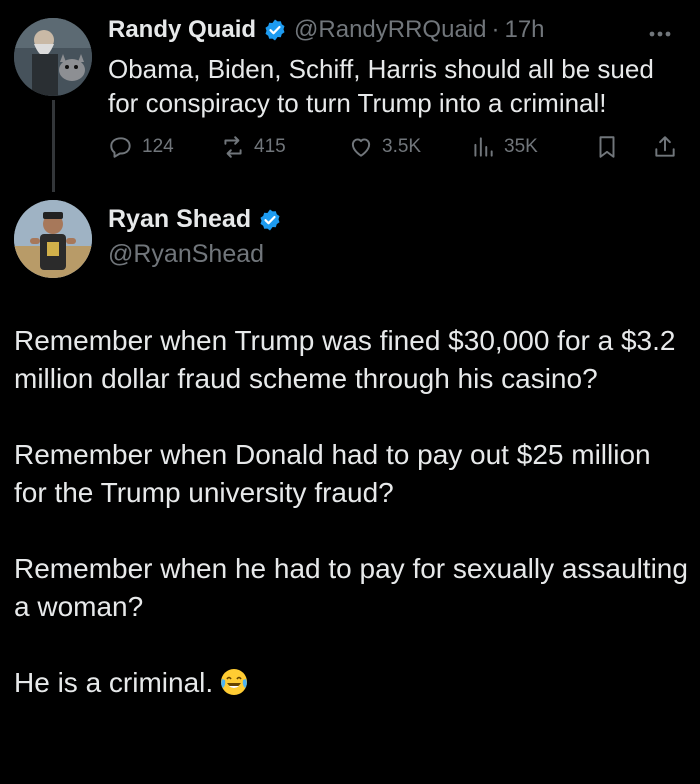 The height and width of the screenshot is (784, 700). What do you see at coordinates (182, 30) in the screenshot?
I see `display-name: Randy Quaid` at bounding box center [182, 30].